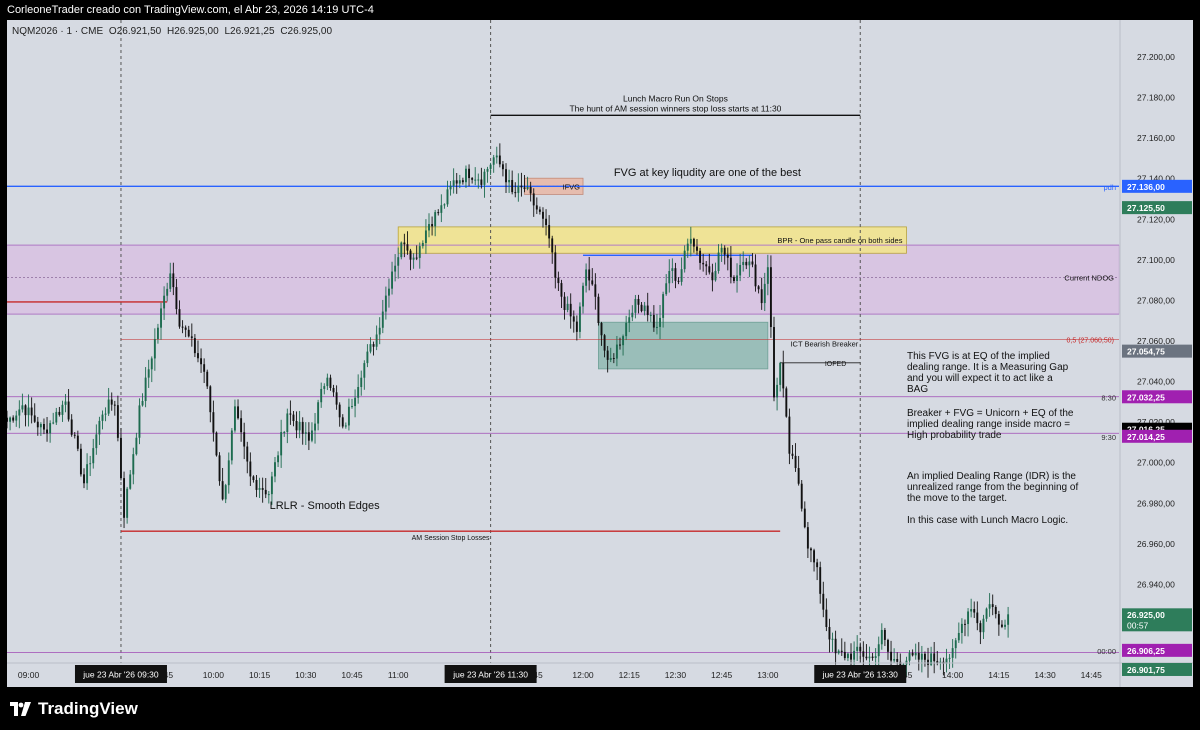 Image resolution: width=1200 pixels, height=730 pixels. Describe the element at coordinates (74, 709) in the screenshot. I see `tradingview-logo: TradingView` at that location.